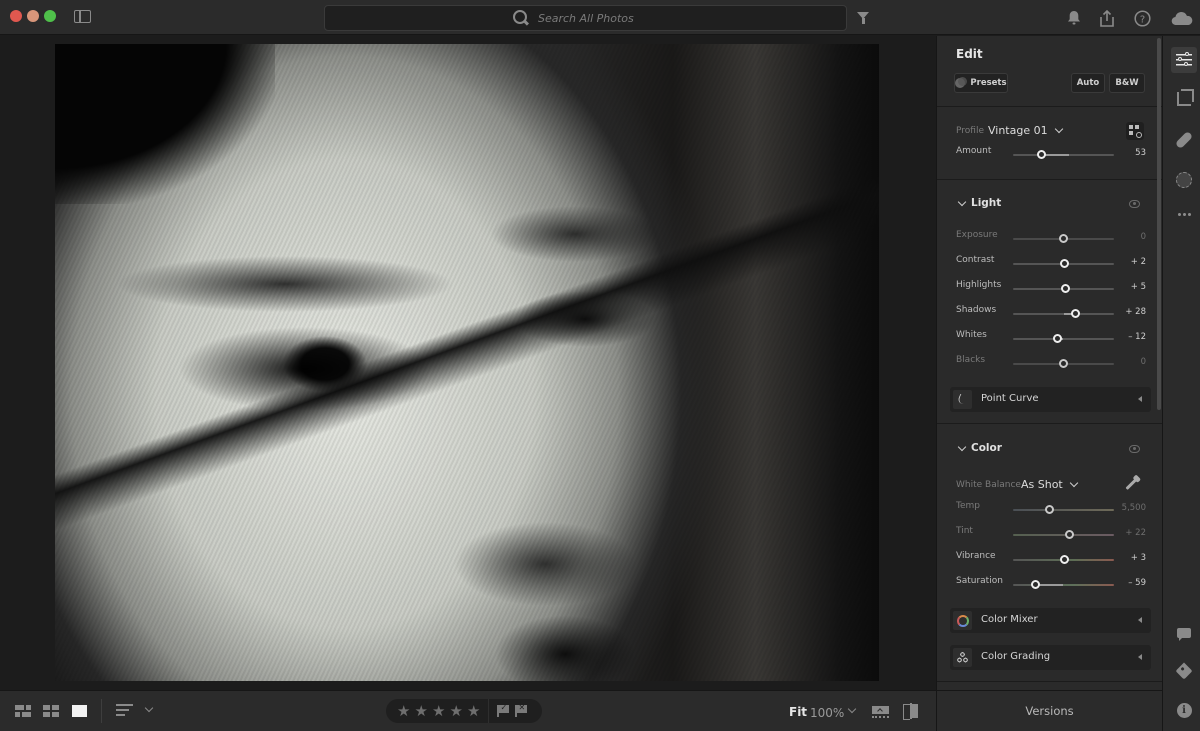 The height and width of the screenshot is (731, 1200). I want to click on zoom-chevron-down-icon, so click(852, 709).